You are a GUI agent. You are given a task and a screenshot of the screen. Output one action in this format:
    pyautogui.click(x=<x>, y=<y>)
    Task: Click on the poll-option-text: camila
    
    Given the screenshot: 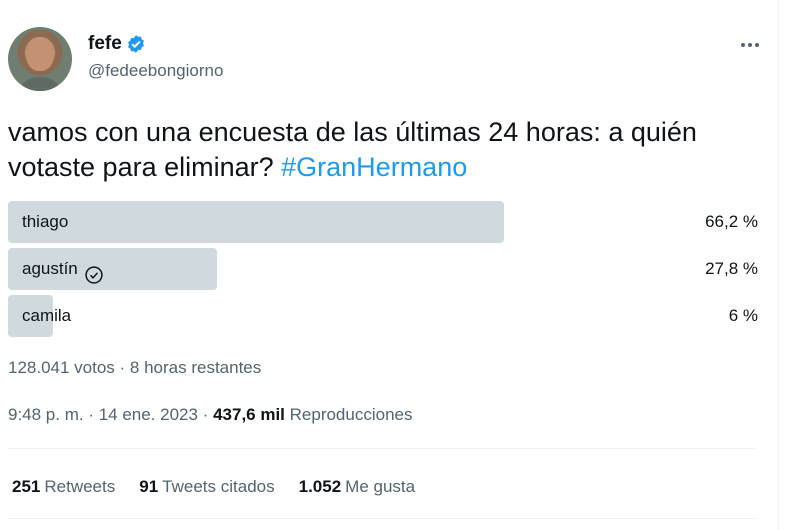 What is the action you would take?
    pyautogui.click(x=47, y=315)
    